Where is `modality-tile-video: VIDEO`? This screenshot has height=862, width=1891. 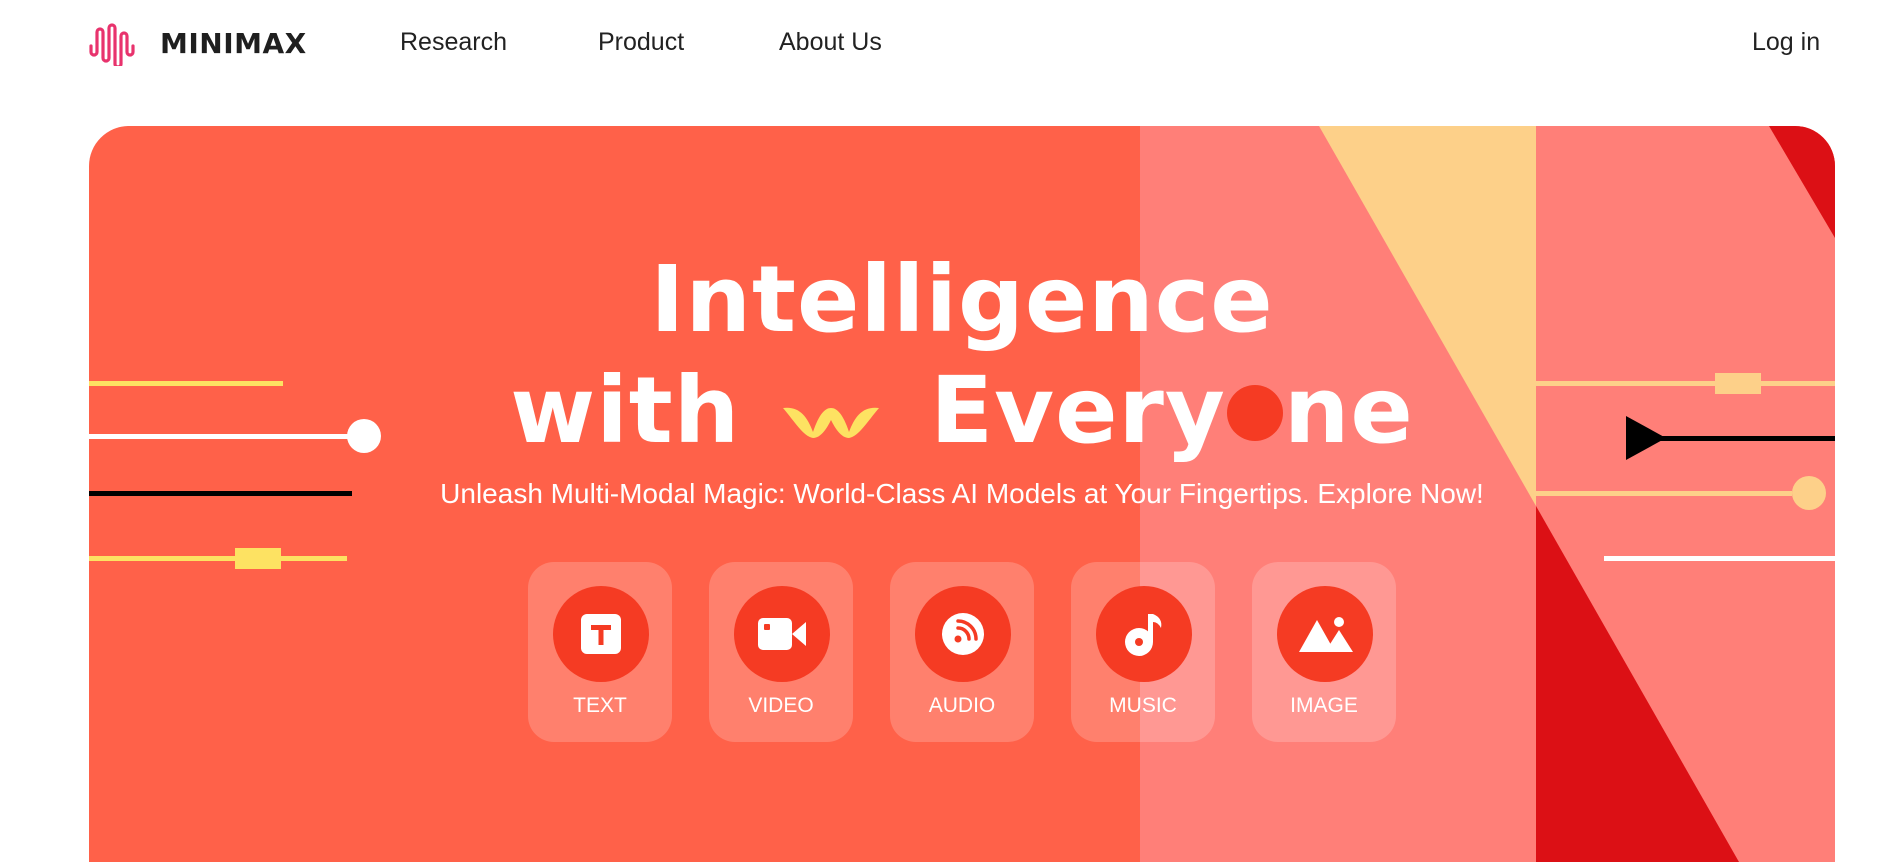 modality-tile-video: VIDEO is located at coordinates (781, 652).